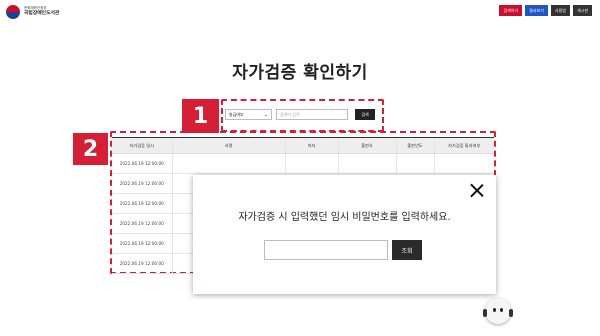 The width and height of the screenshot is (600, 336). I want to click on results-nav-button: 결과보기, so click(536, 10).